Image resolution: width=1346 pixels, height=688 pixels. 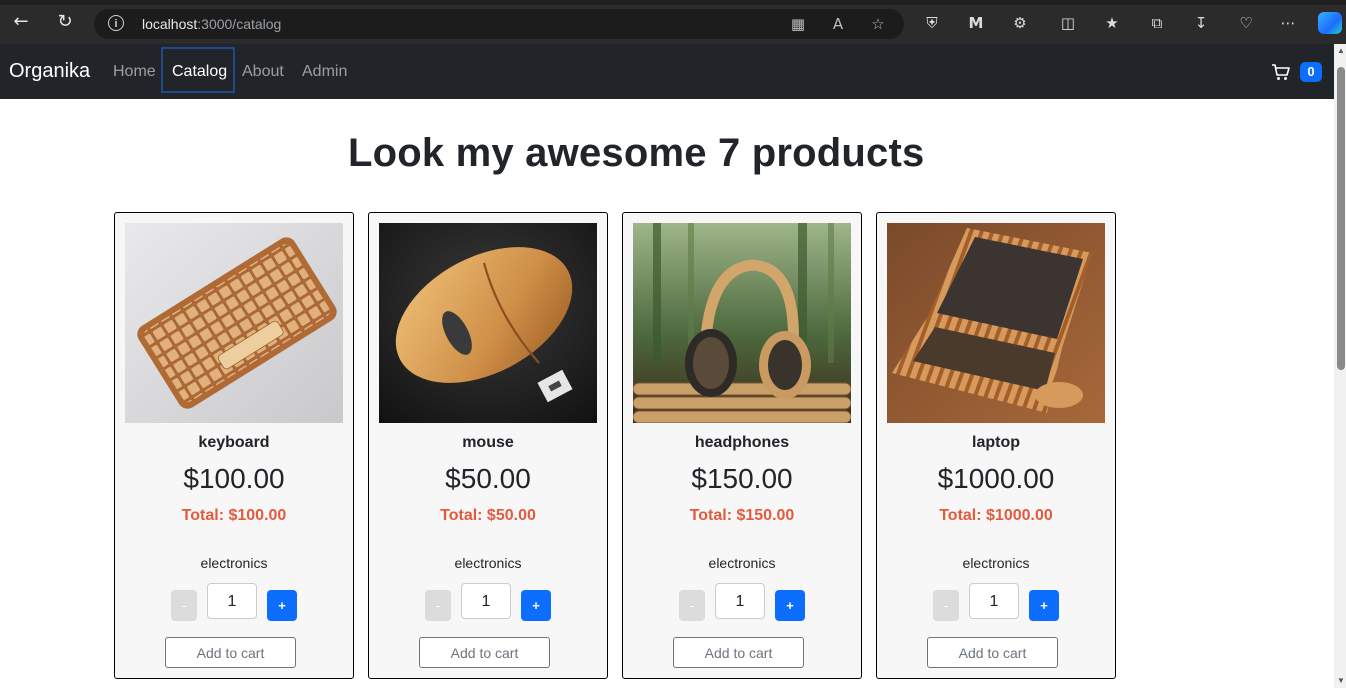 What do you see at coordinates (234, 478) in the screenshot?
I see `product-price: $100.00` at bounding box center [234, 478].